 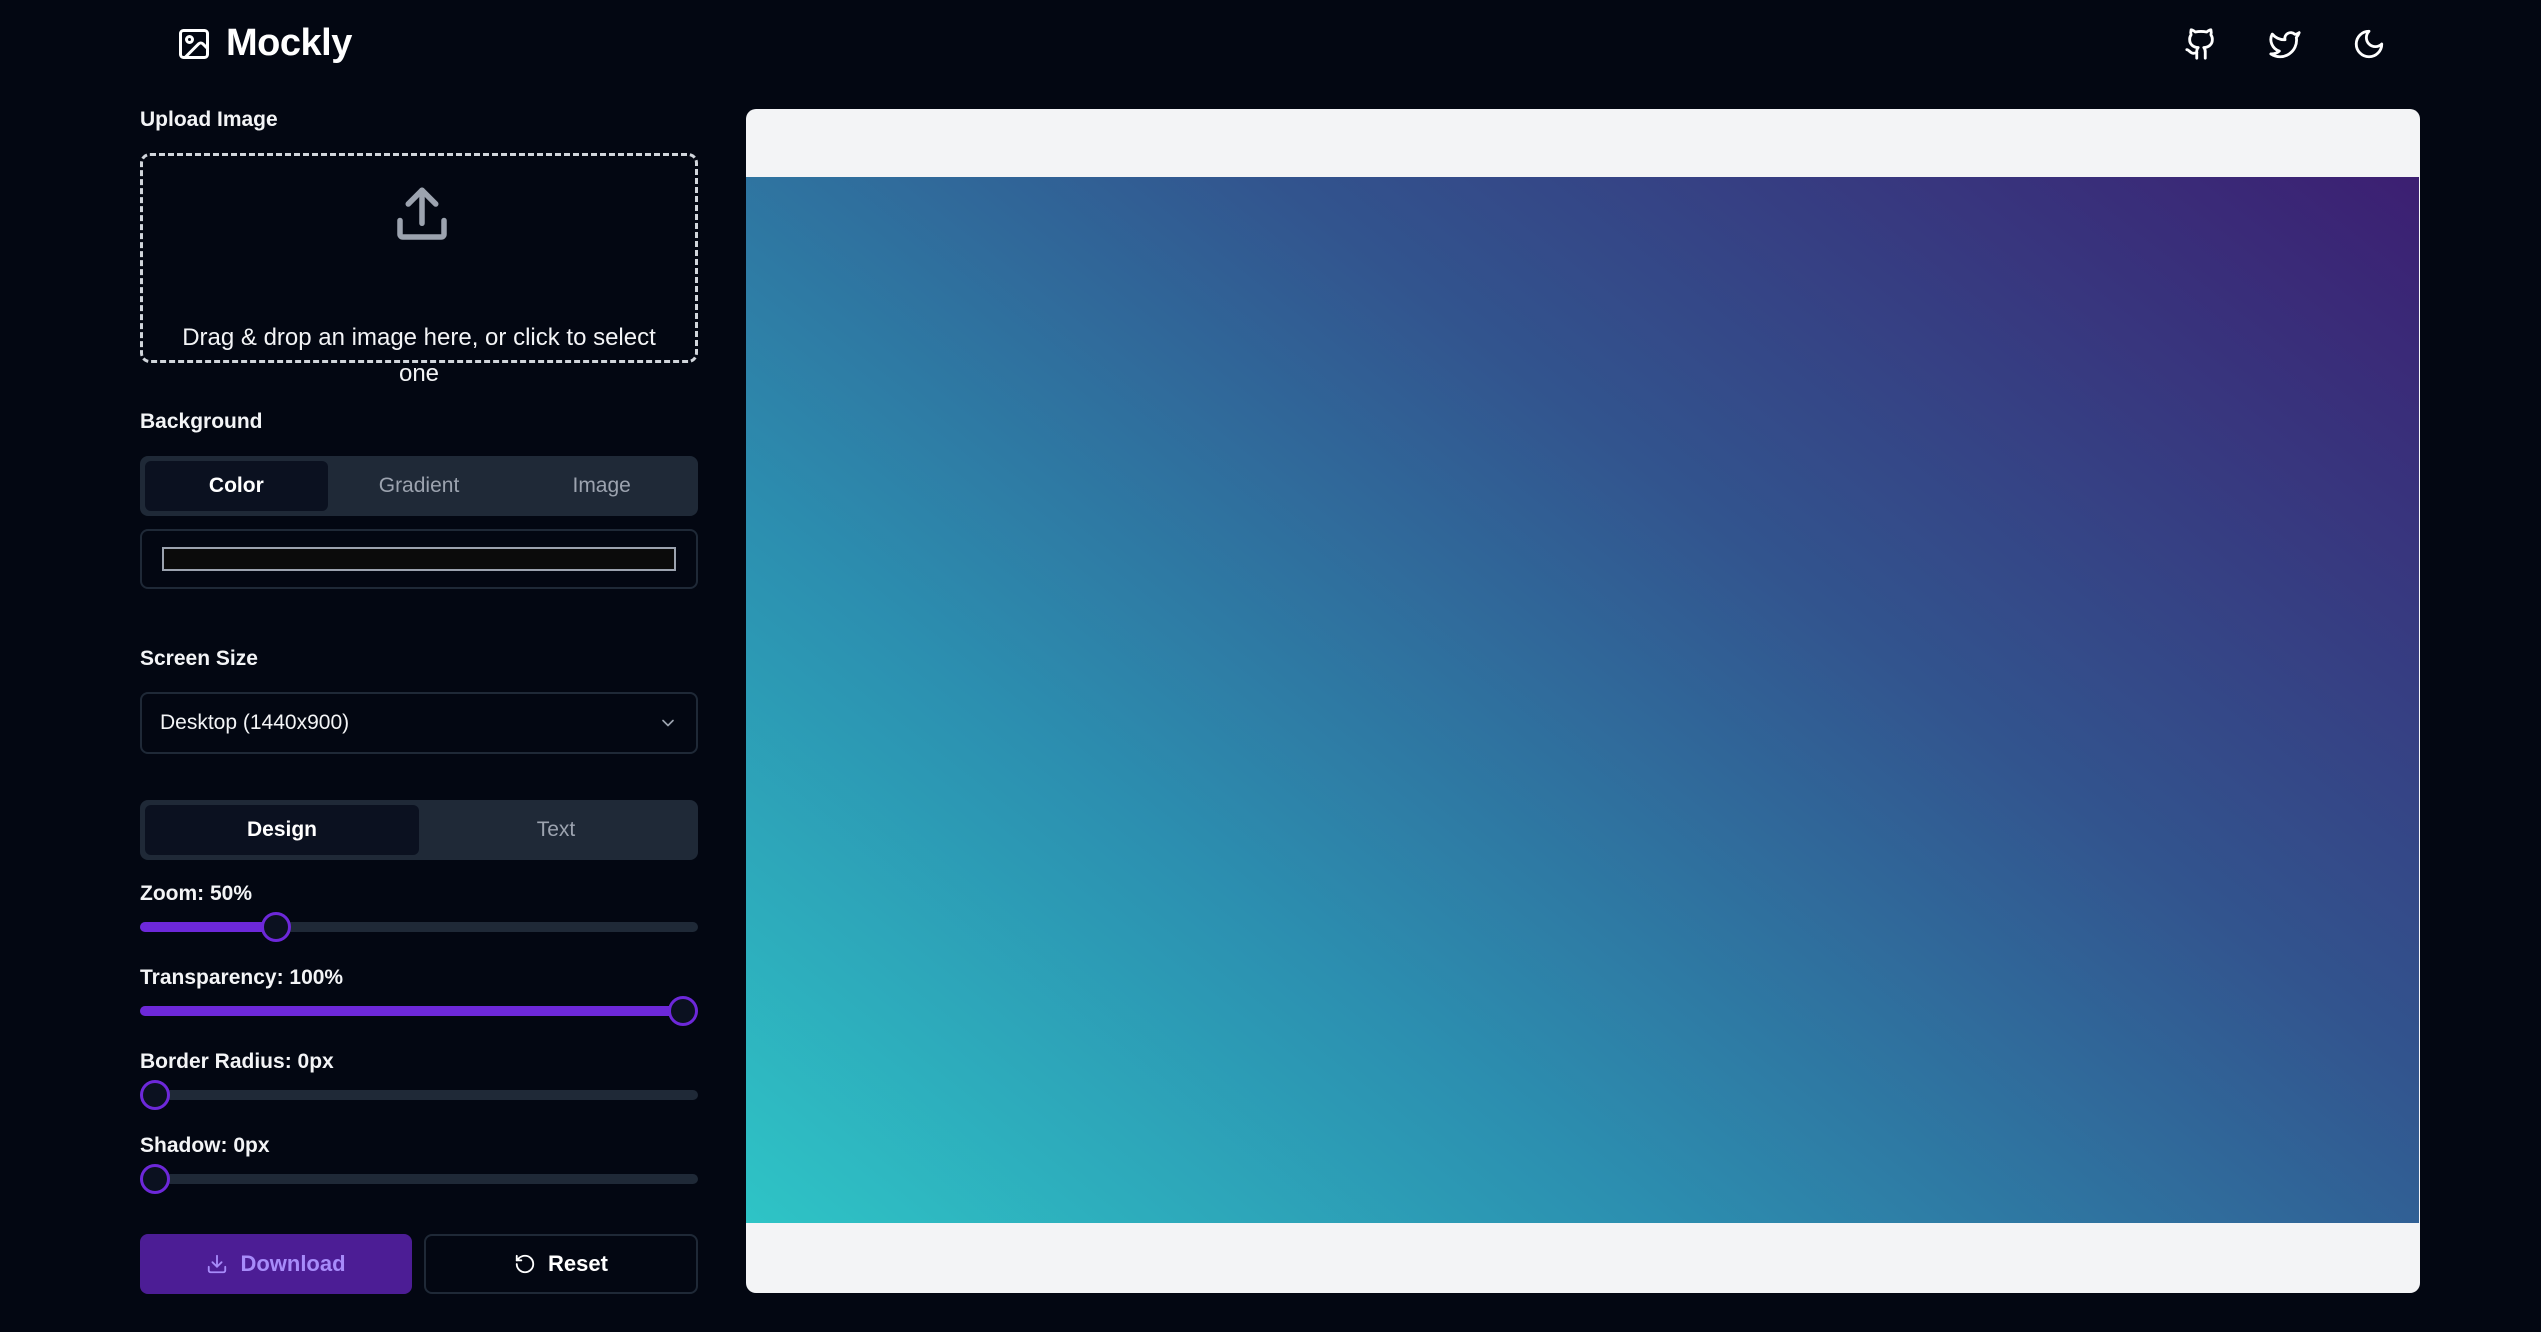 I want to click on twitter-button, so click(x=2285, y=44).